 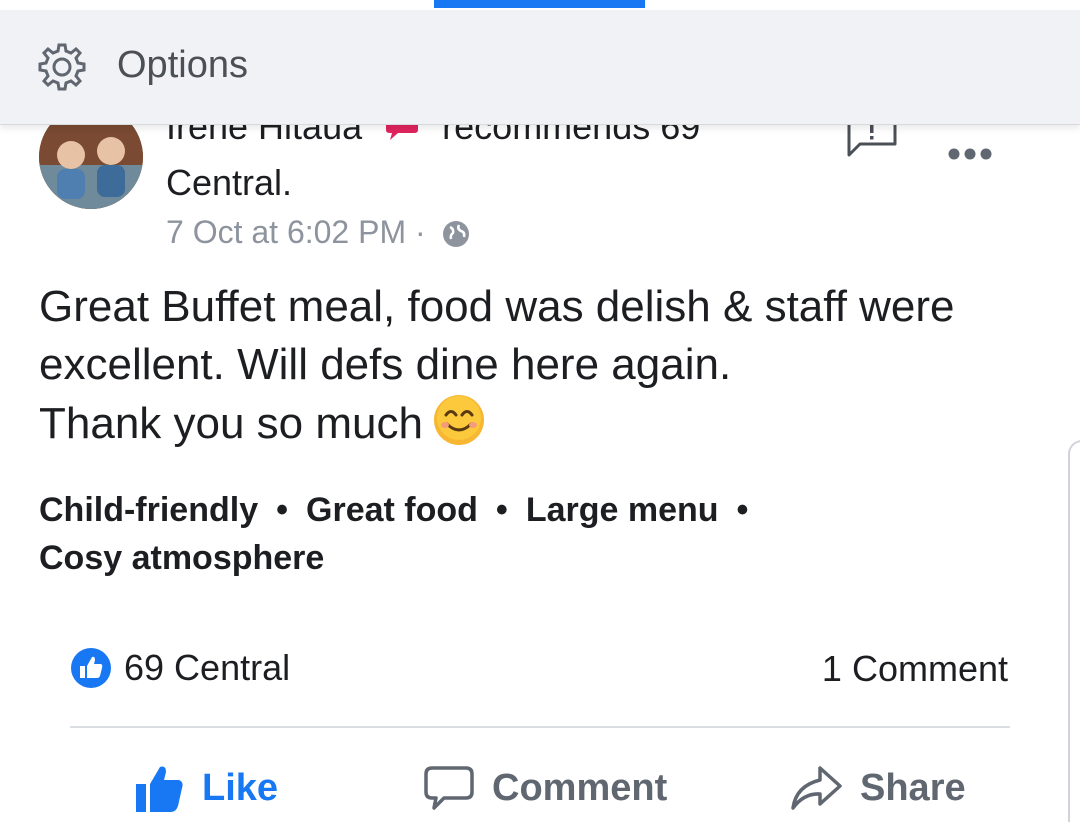 What do you see at coordinates (240, 787) in the screenshot?
I see `like-label: Like` at bounding box center [240, 787].